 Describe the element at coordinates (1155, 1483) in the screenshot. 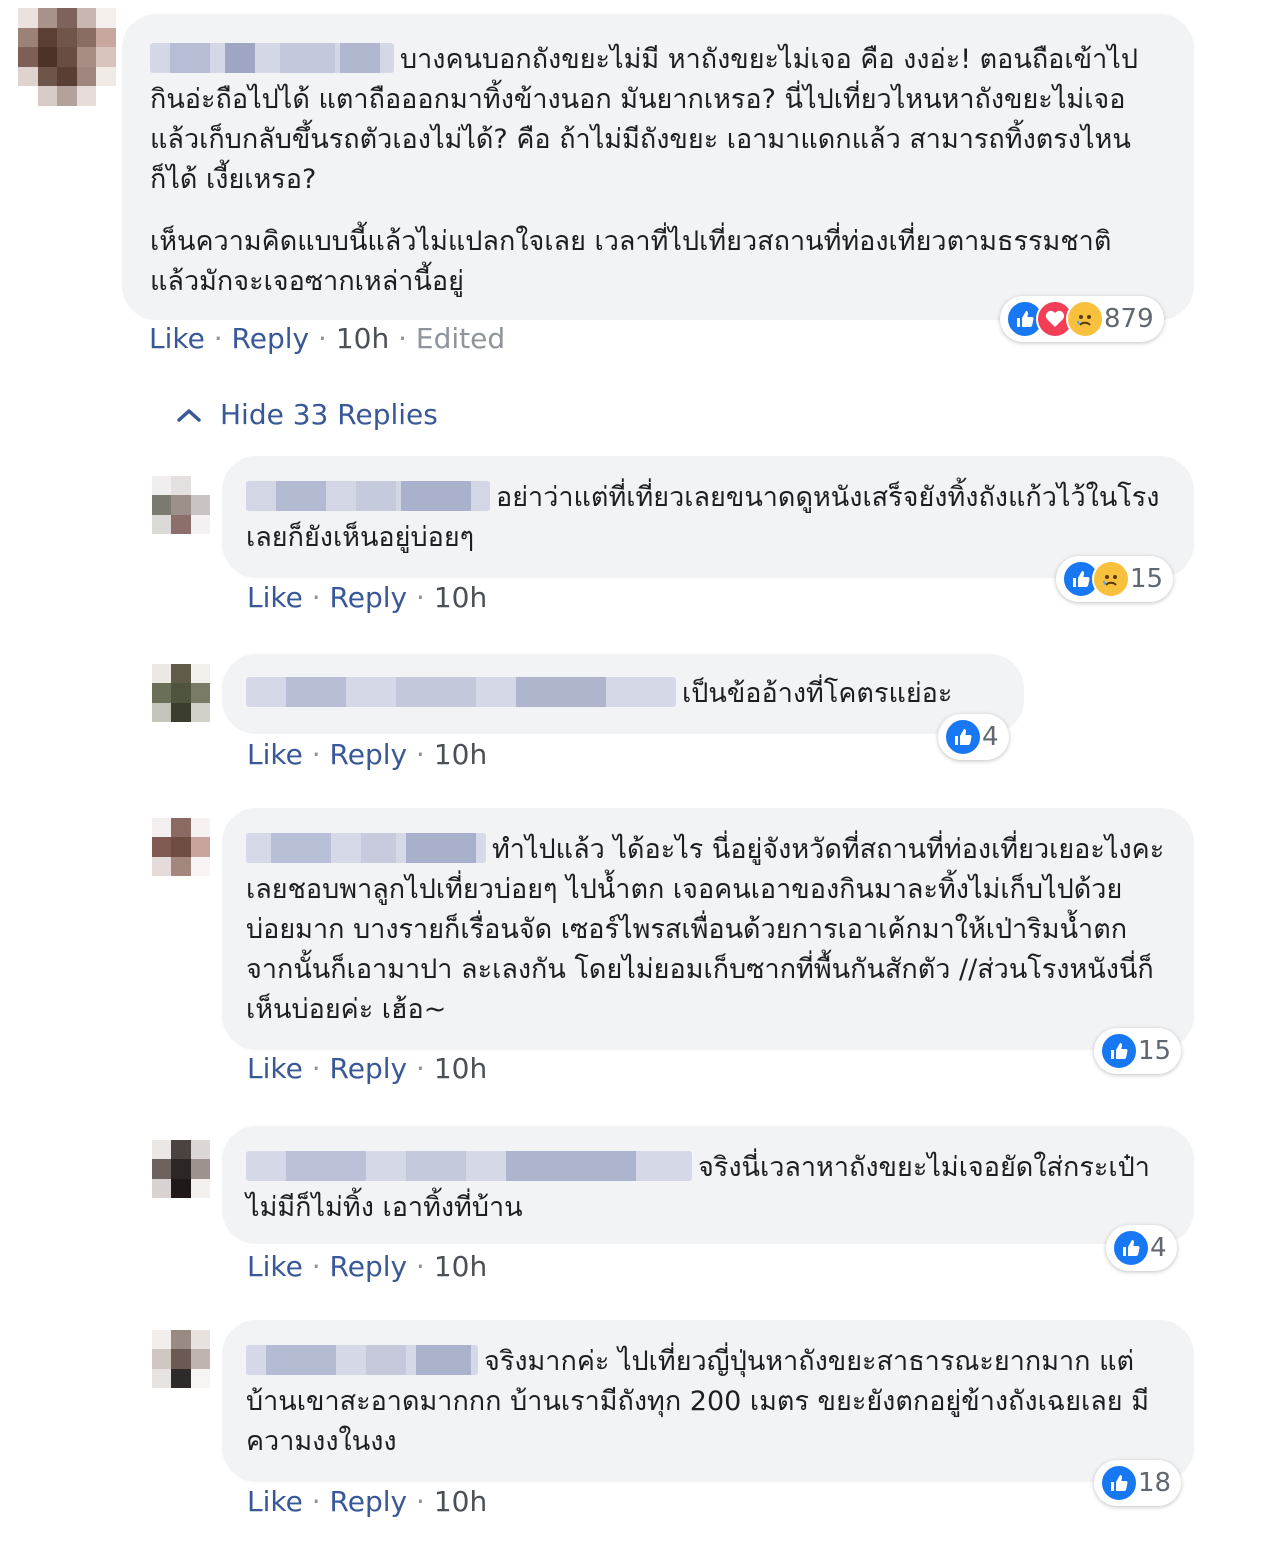

I see `reaction-count: 18` at that location.